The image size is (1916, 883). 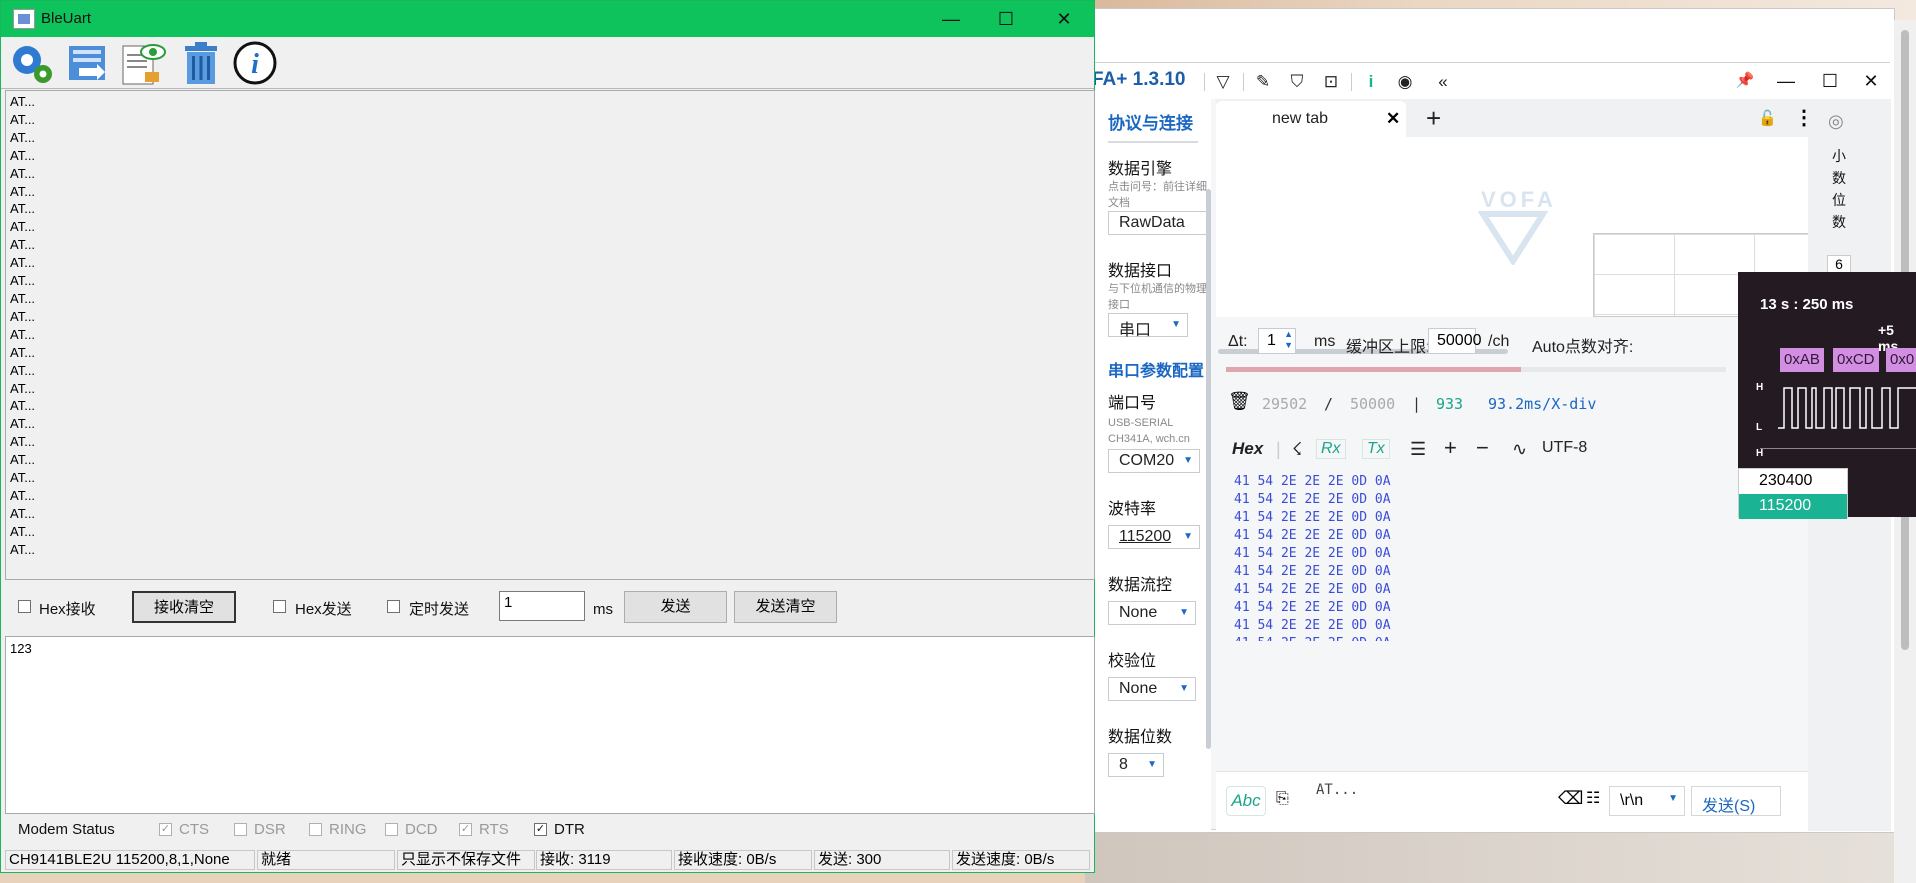 What do you see at coordinates (1311, 119) in the screenshot?
I see `tab-new-tab: new tab ✕` at bounding box center [1311, 119].